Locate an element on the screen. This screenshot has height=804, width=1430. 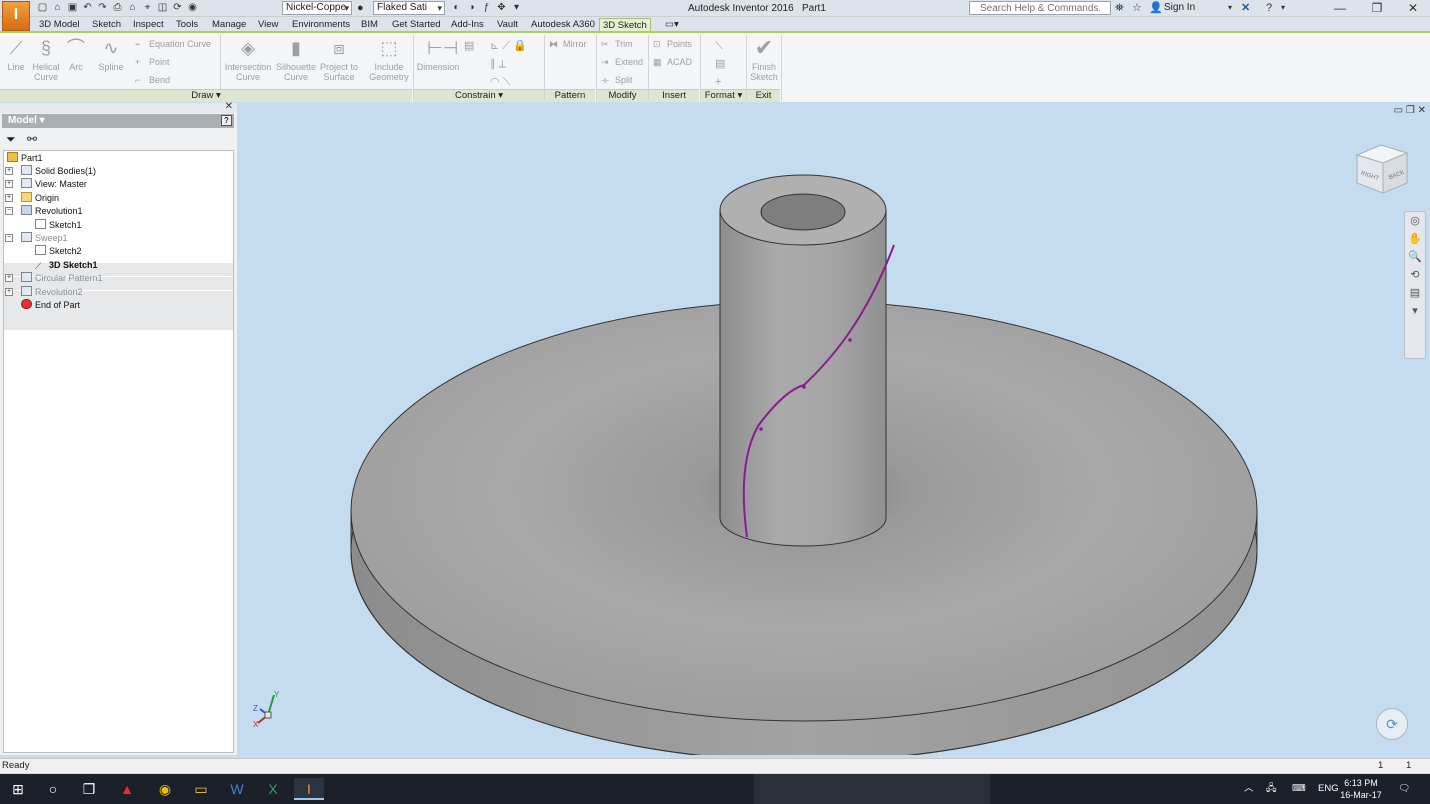
tab-environments: Environments is located at coordinates (321, 25).